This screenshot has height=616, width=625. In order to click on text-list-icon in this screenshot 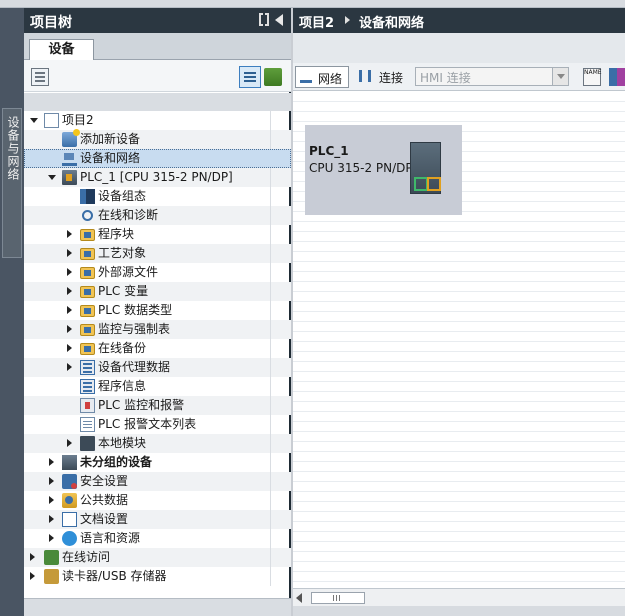, I will do `click(87, 424)`.